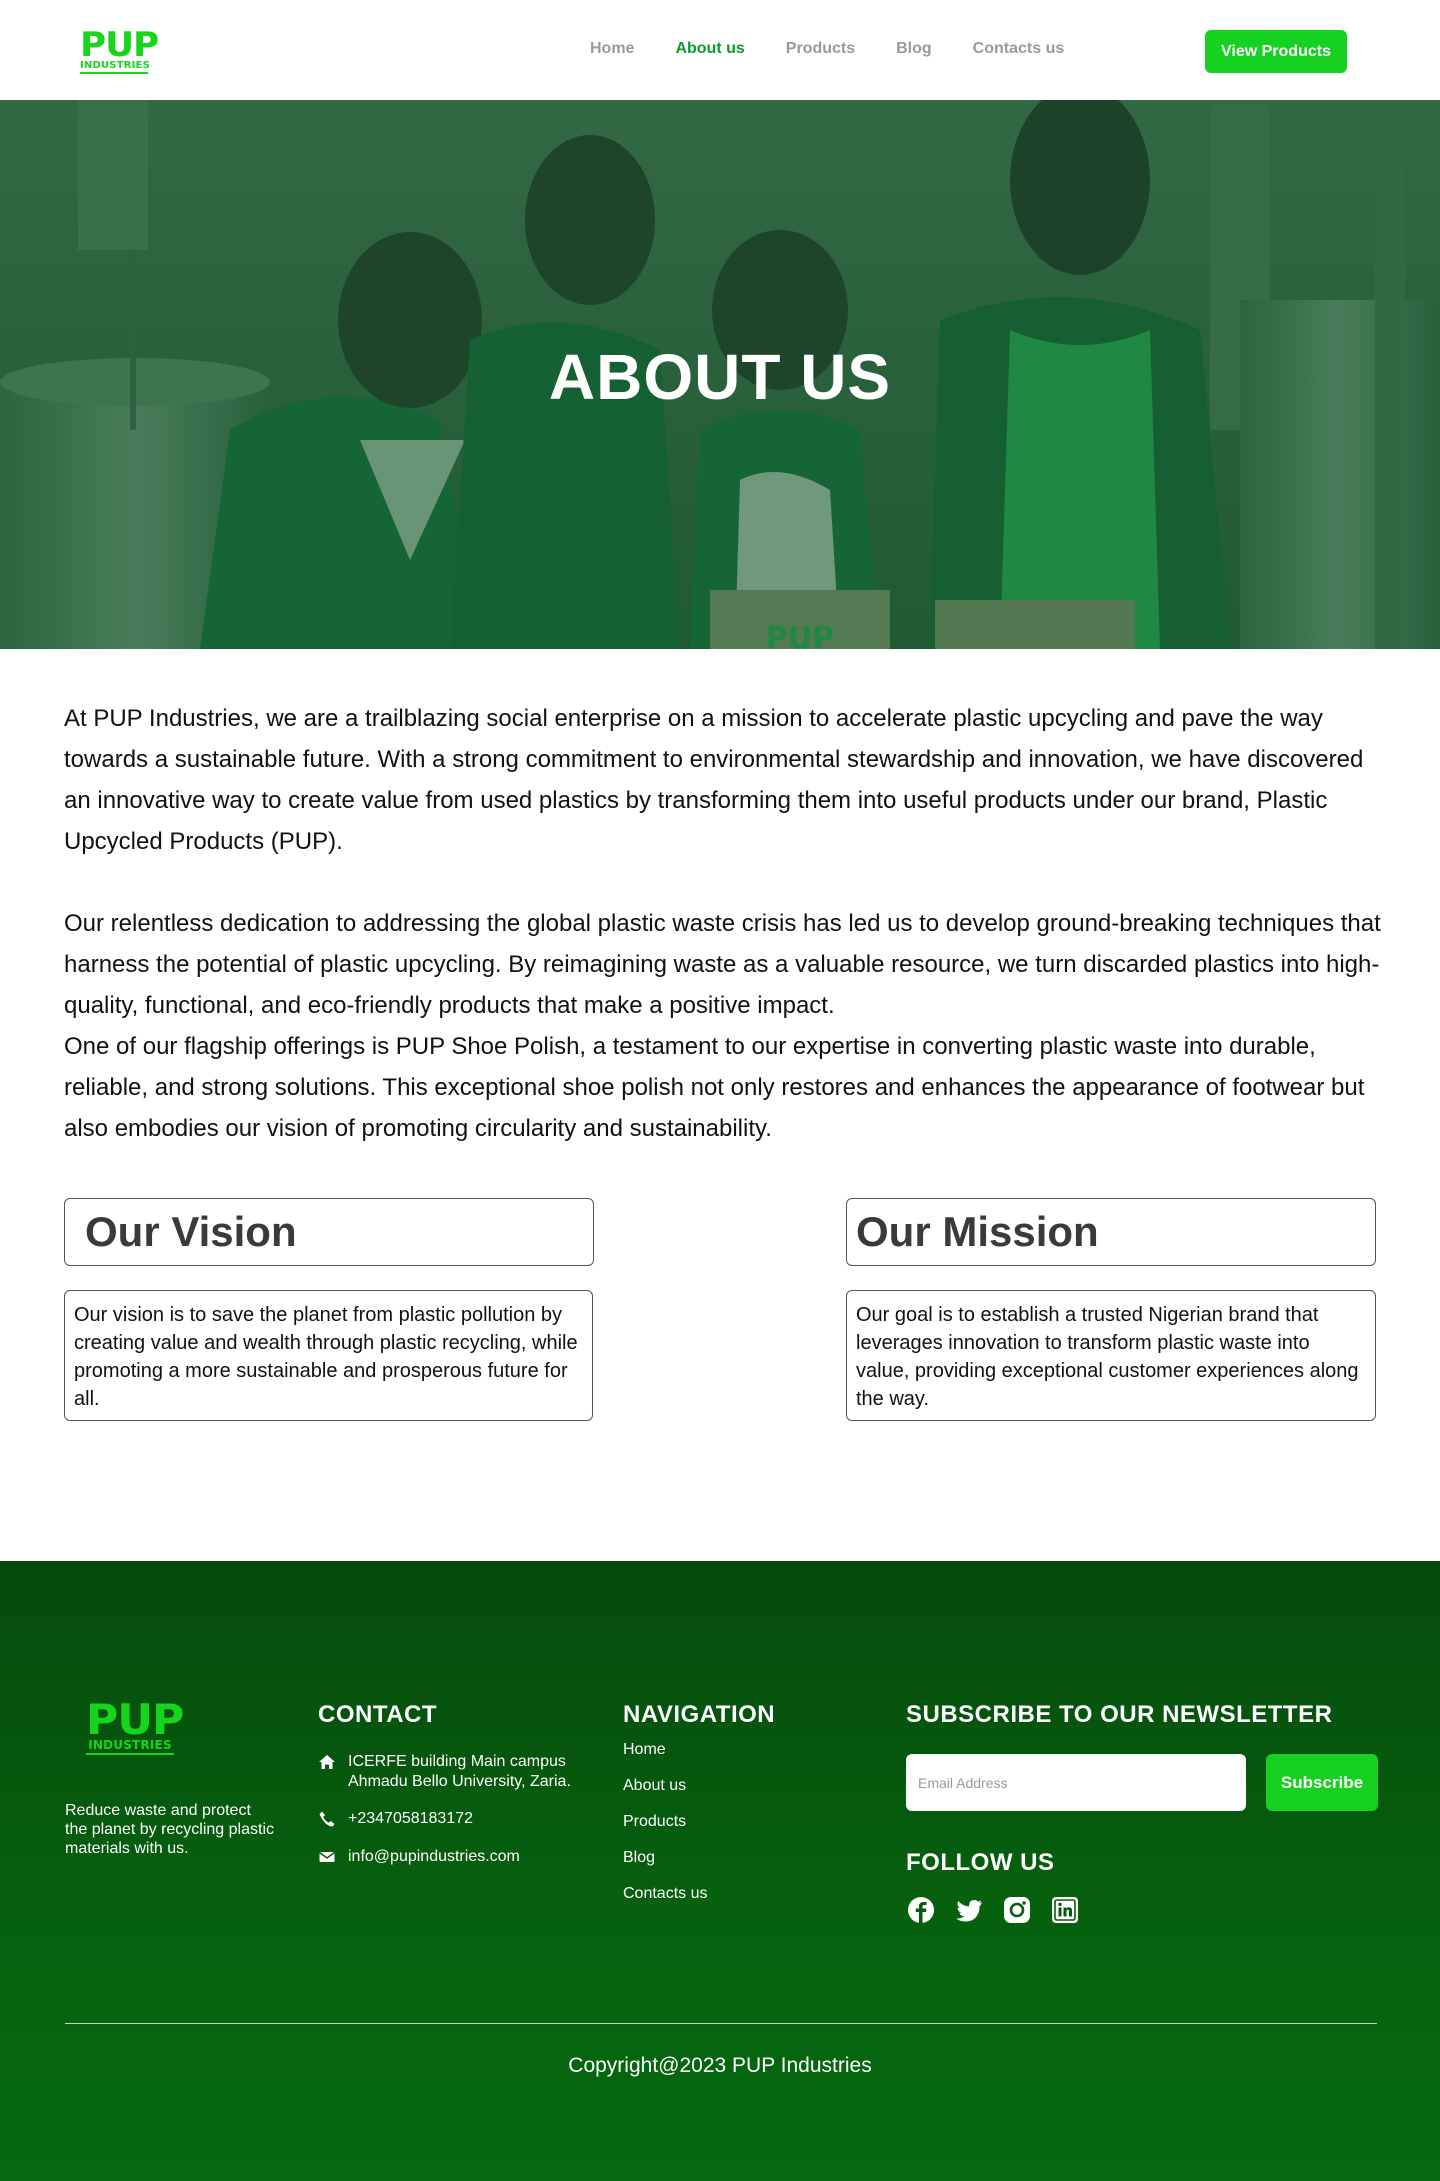 Image resolution: width=1440 pixels, height=2181 pixels. I want to click on nav-link-home: Home, so click(612, 49).